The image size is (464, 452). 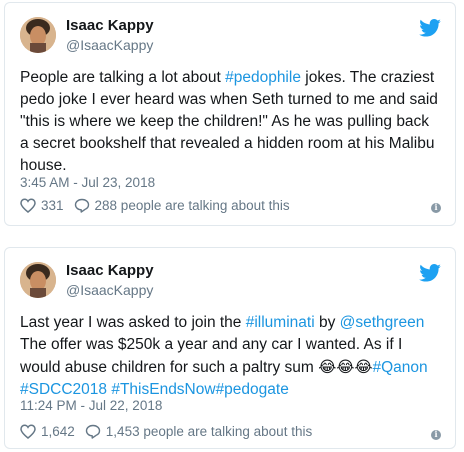 What do you see at coordinates (133, 322) in the screenshot?
I see `tweet-text-segment: Last year I was asked to join the` at bounding box center [133, 322].